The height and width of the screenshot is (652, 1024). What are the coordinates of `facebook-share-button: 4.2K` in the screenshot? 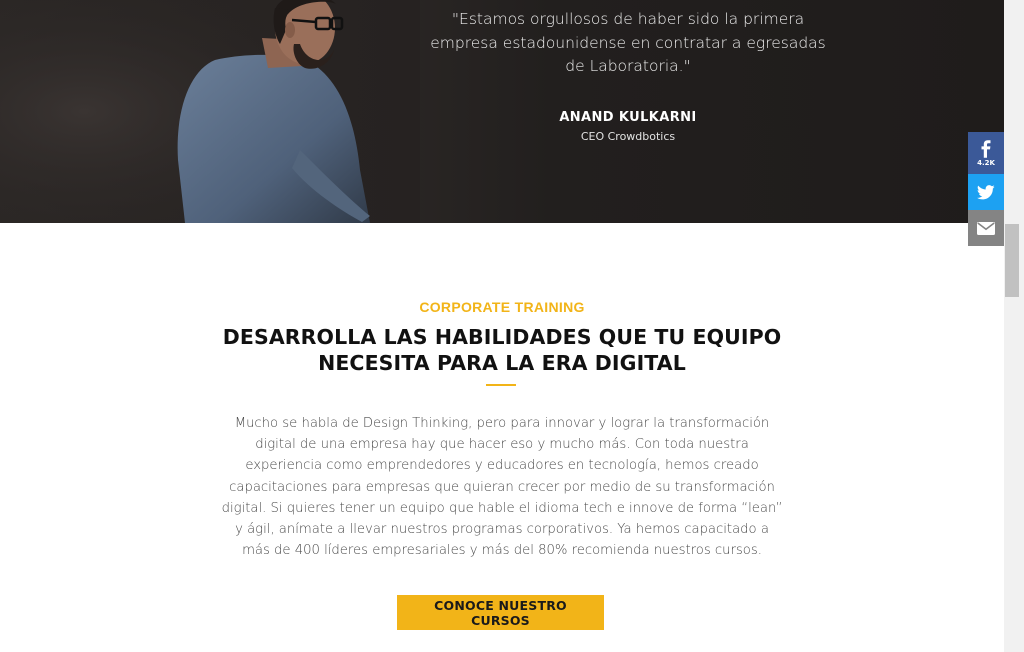 It's located at (986, 153).